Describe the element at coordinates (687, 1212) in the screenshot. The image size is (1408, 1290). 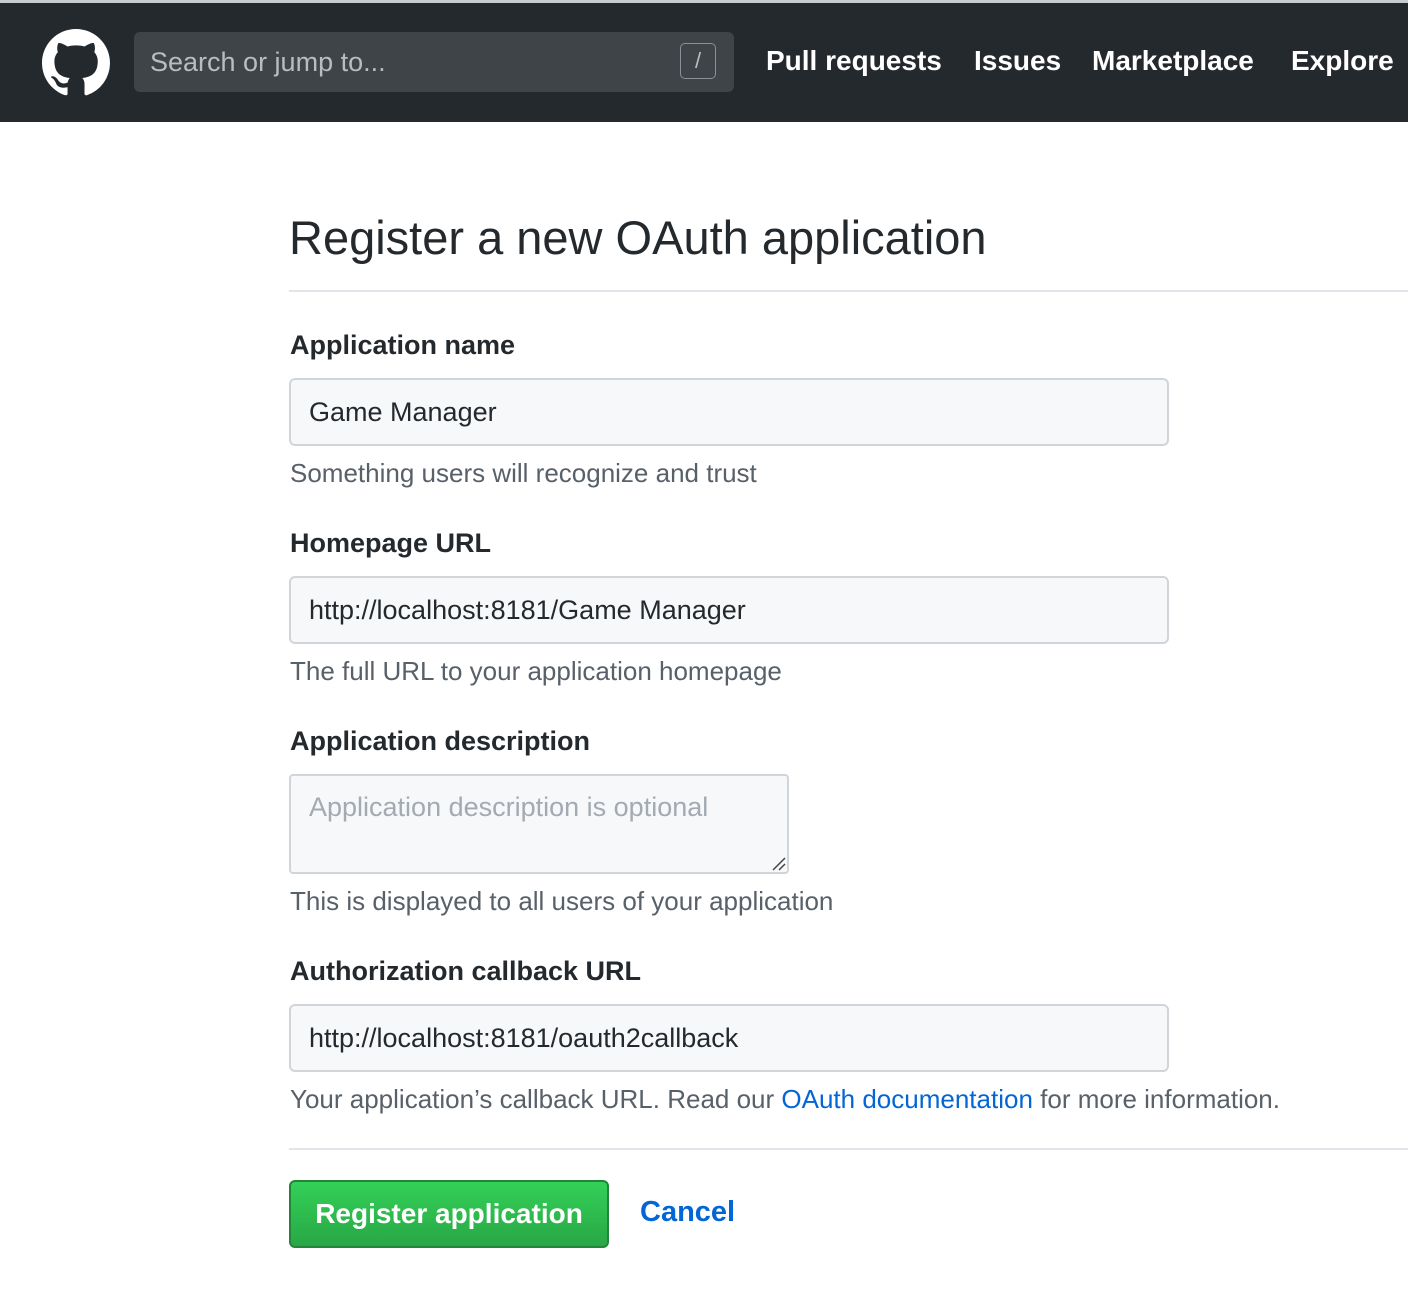
I see `cancel-link: Cancel` at that location.